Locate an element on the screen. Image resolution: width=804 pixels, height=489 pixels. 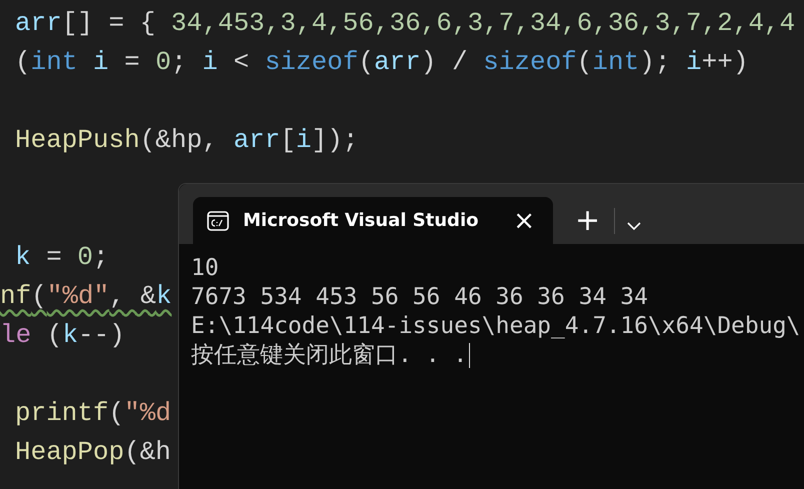
console-output: 7673 534 453 56 56 46 36 36 34 34 is located at coordinates (419, 297).